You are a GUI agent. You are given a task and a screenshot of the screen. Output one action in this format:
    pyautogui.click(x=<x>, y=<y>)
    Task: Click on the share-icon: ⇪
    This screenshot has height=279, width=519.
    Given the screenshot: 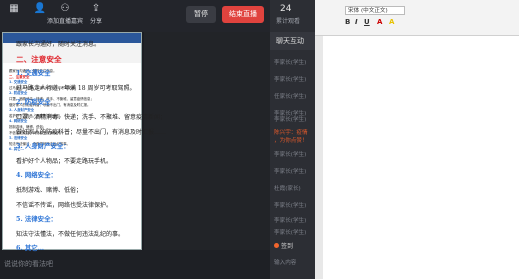 What is the action you would take?
    pyautogui.click(x=96, y=8)
    